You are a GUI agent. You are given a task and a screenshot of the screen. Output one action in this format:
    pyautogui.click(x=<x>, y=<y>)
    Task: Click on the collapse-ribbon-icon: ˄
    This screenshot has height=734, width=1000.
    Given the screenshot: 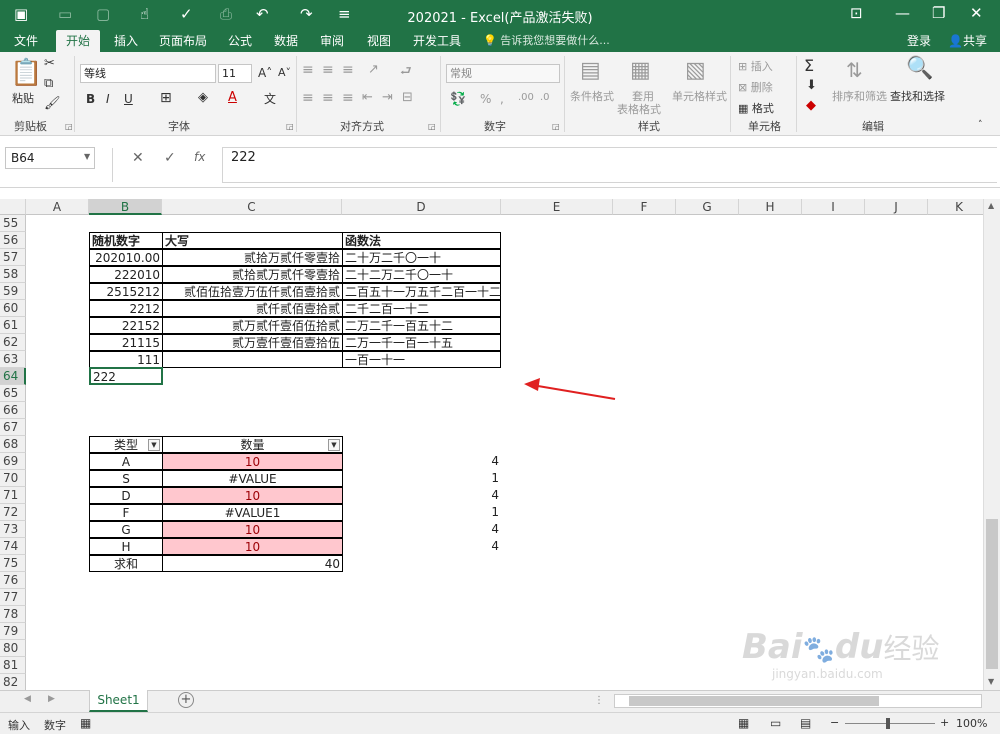 What is the action you would take?
    pyautogui.click(x=980, y=125)
    